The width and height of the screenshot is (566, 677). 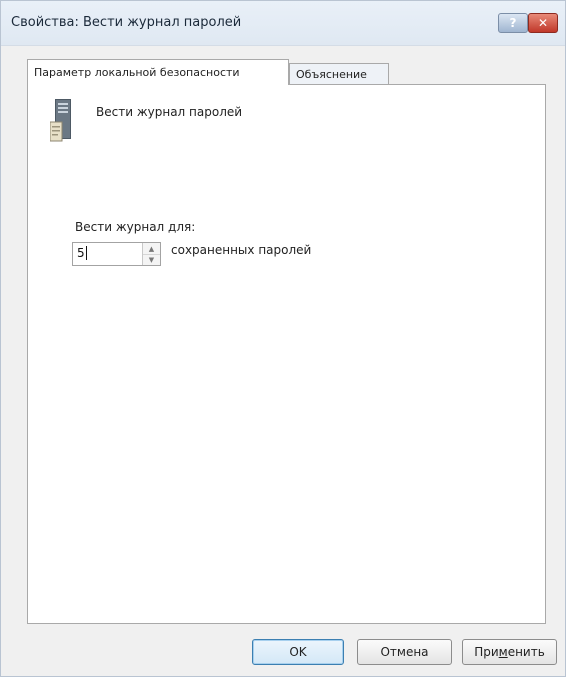 What do you see at coordinates (283, 23) in the screenshot?
I see `title-bar: Свойства: Вести журнал паролей ? ✕` at bounding box center [283, 23].